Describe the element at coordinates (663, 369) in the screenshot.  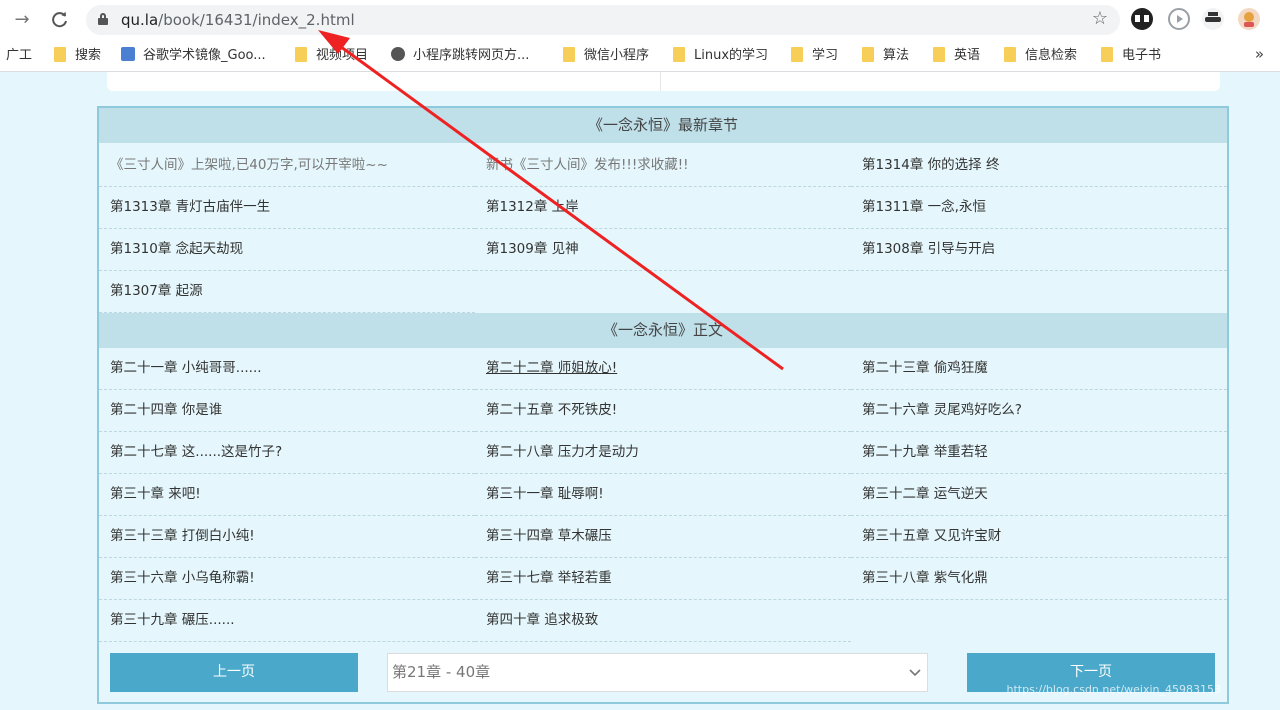
I see `chapter-link: 第二十二章 师姐放心!` at that location.